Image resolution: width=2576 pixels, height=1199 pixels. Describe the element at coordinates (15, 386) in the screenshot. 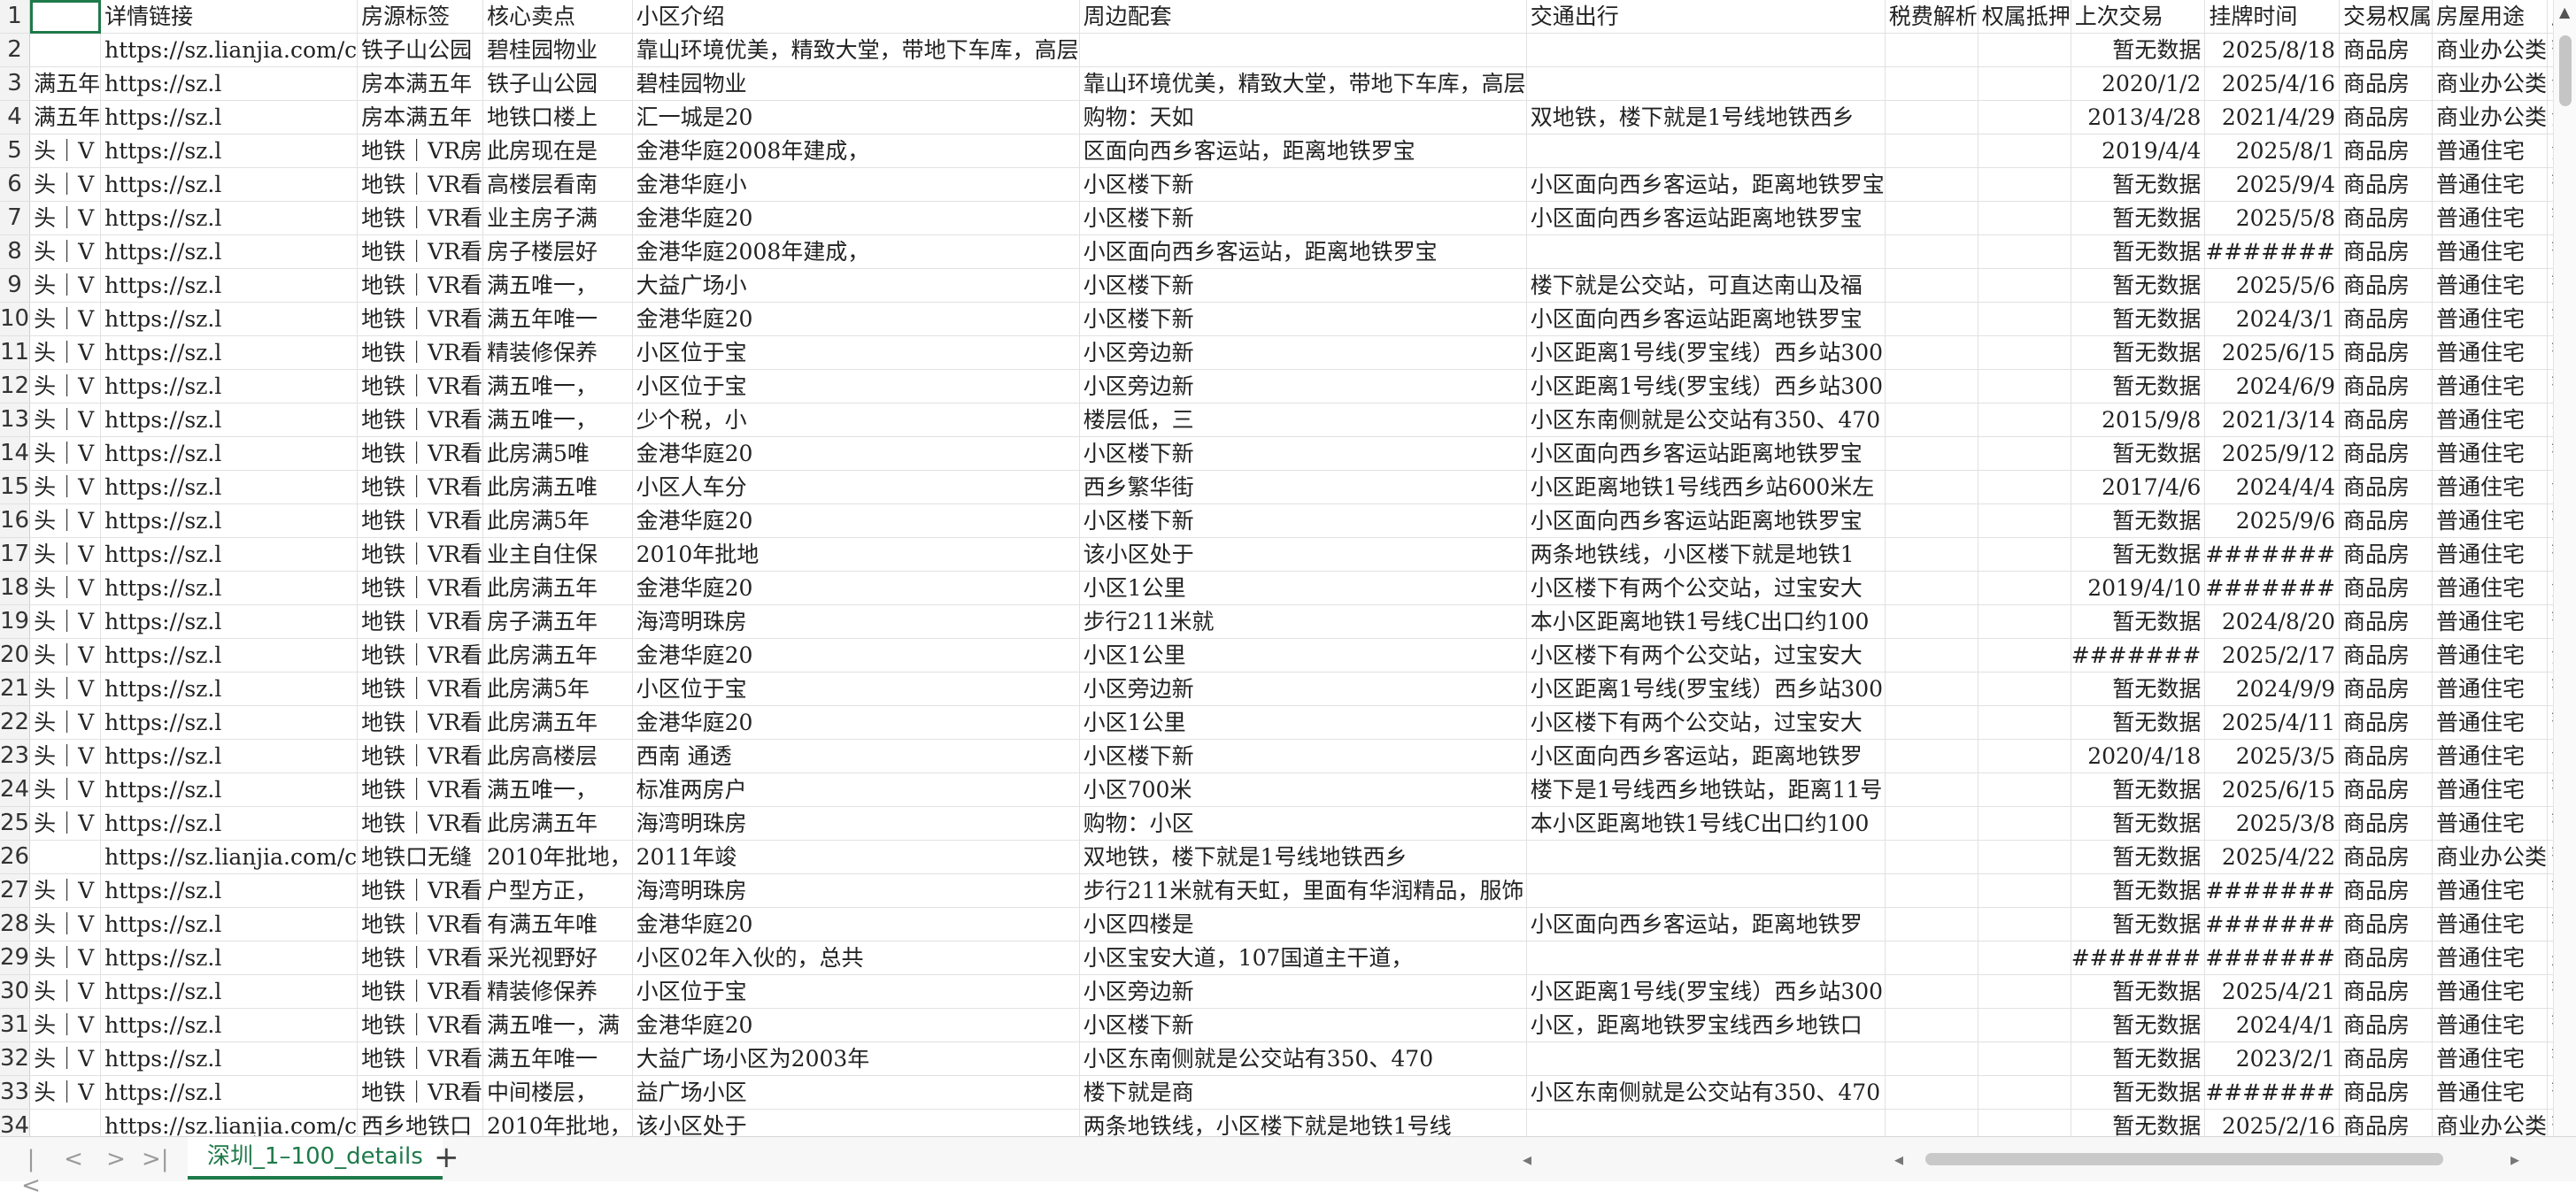

I see `row-number: 12` at that location.